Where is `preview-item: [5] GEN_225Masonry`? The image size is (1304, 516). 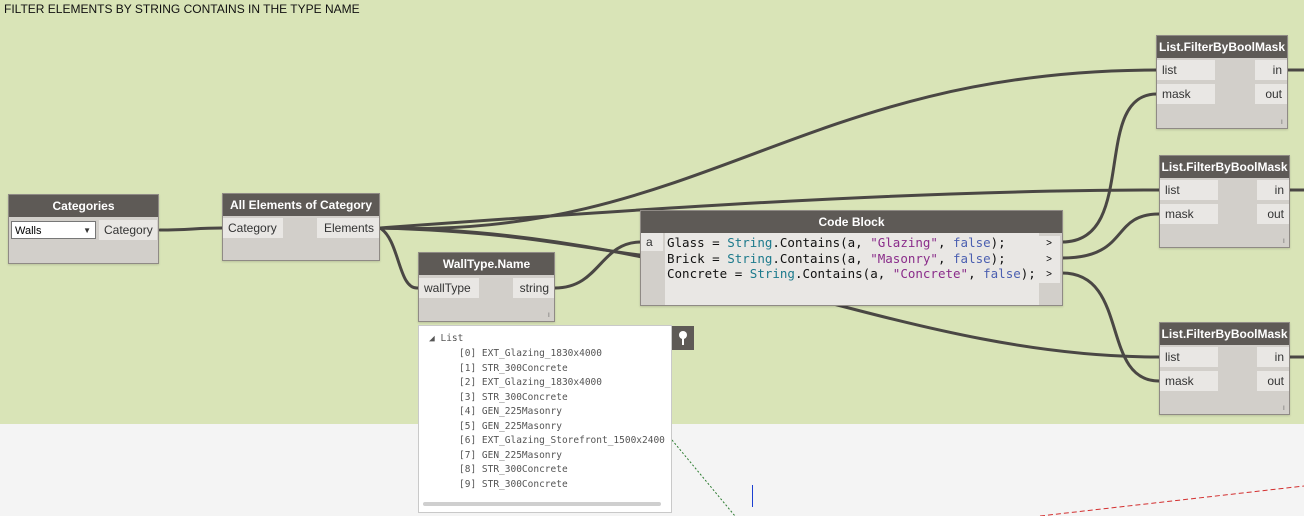
preview-item: [5] GEN_225Masonry is located at coordinates (510, 426).